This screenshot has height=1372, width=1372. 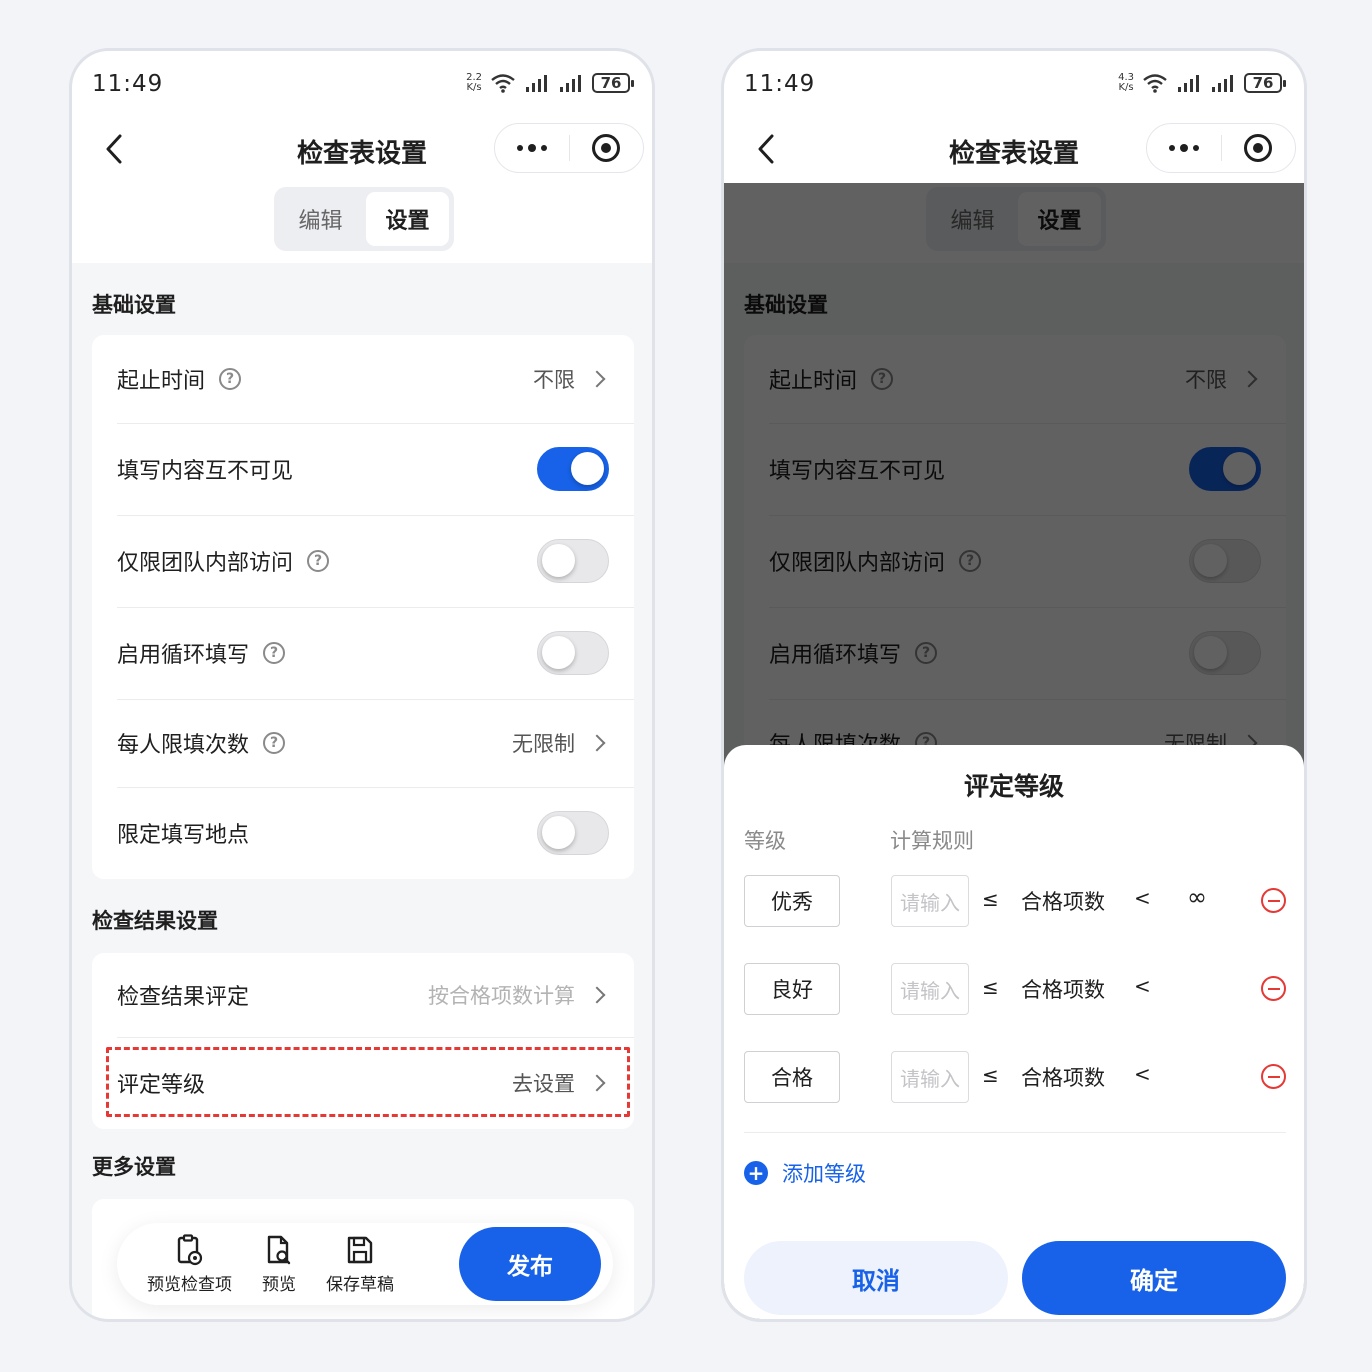 What do you see at coordinates (134, 1167) in the screenshot?
I see `section-title-more: 更多设置` at bounding box center [134, 1167].